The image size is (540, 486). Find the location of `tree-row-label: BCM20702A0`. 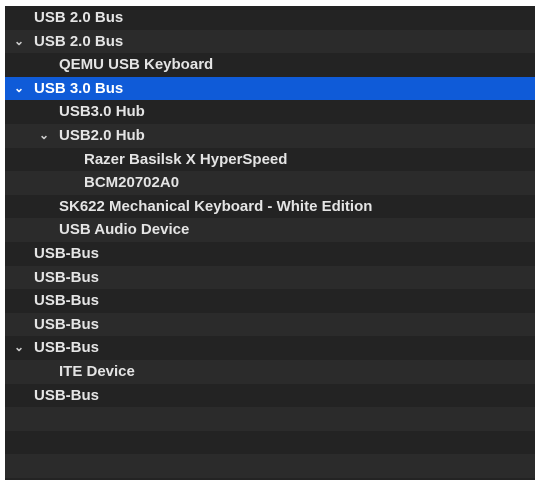

tree-row-label: BCM20702A0 is located at coordinates (132, 183).